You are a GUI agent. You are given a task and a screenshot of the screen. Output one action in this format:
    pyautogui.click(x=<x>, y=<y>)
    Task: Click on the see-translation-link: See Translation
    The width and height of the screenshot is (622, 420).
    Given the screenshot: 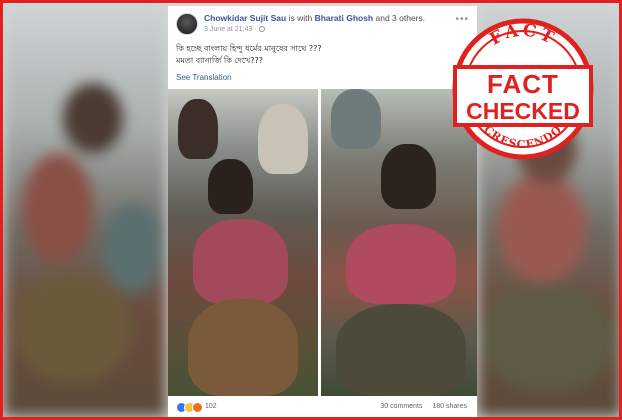 What is the action you would take?
    pyautogui.click(x=204, y=77)
    